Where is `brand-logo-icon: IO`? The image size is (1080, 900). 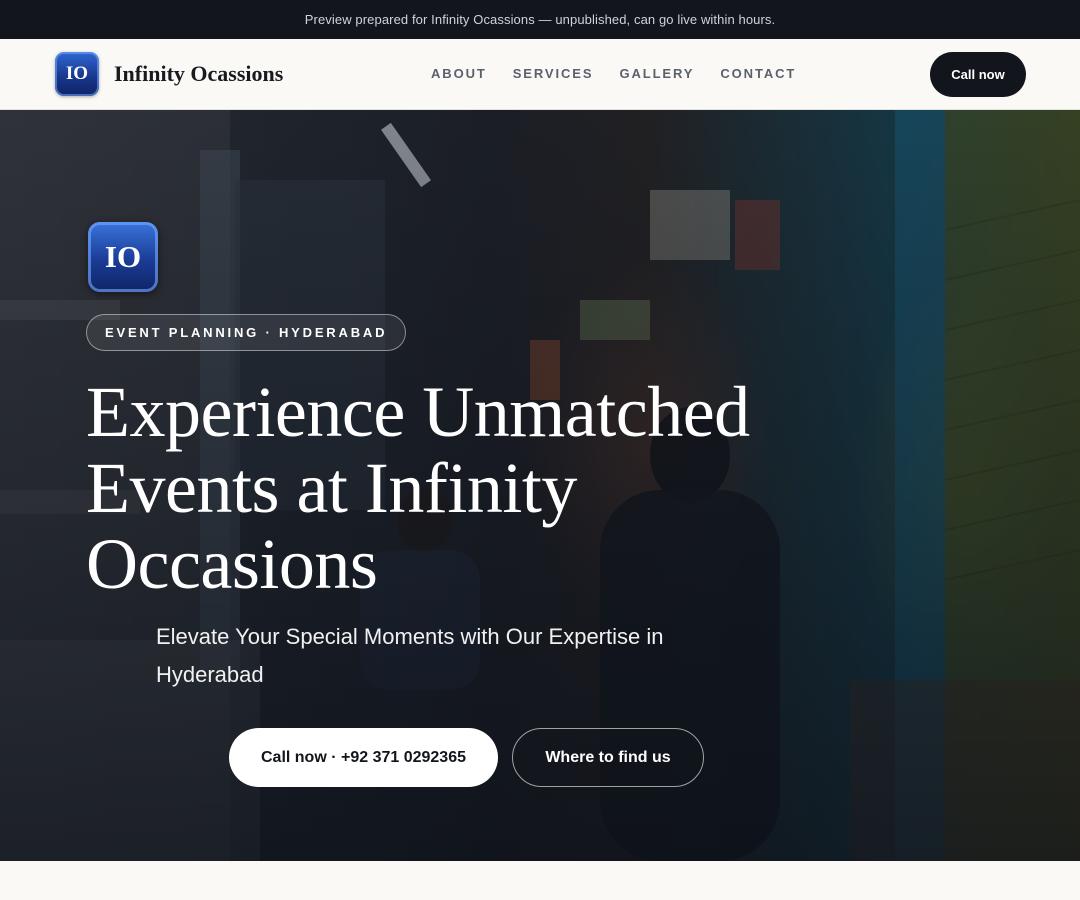
brand-logo-icon: IO is located at coordinates (77, 74).